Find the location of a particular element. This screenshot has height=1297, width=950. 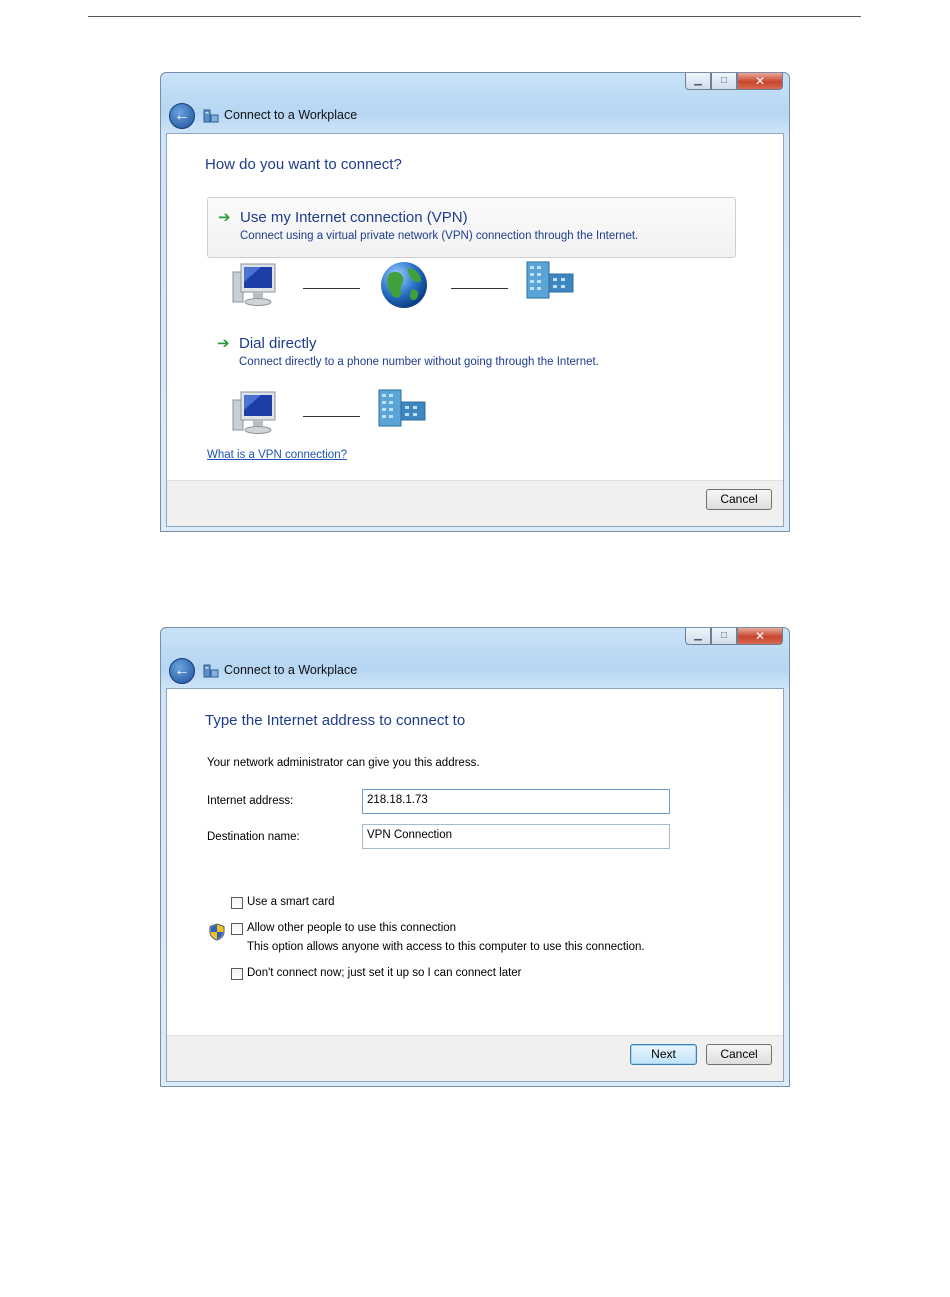

destination-name-label: Destination name: is located at coordinates (253, 837).